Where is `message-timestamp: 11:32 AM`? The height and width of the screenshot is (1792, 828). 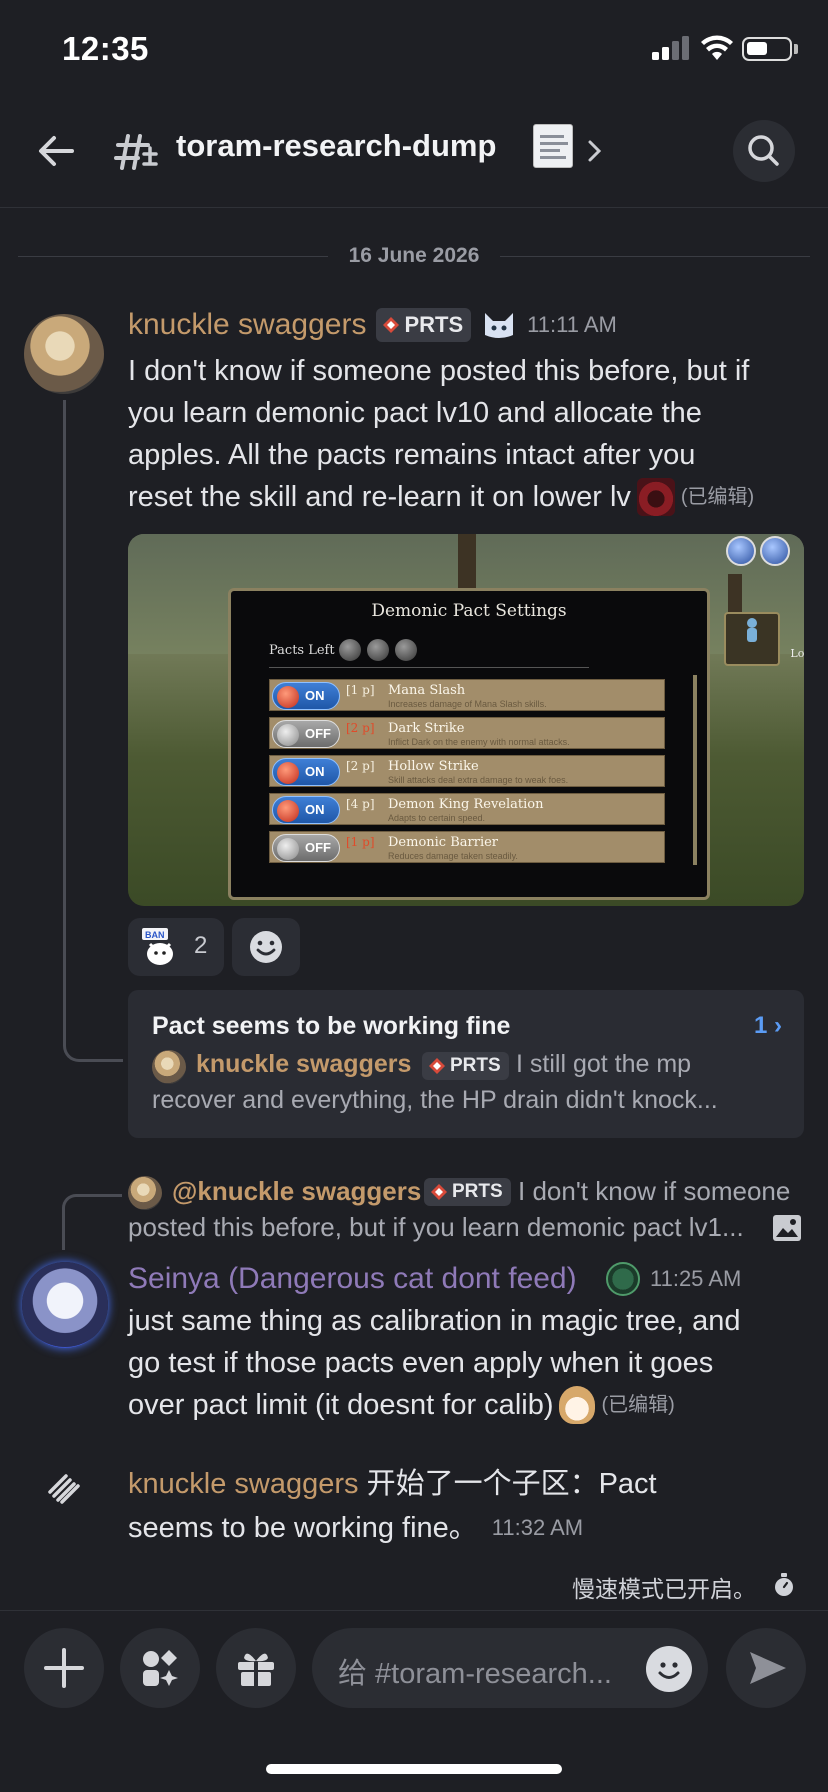 message-timestamp: 11:32 AM is located at coordinates (537, 1527).